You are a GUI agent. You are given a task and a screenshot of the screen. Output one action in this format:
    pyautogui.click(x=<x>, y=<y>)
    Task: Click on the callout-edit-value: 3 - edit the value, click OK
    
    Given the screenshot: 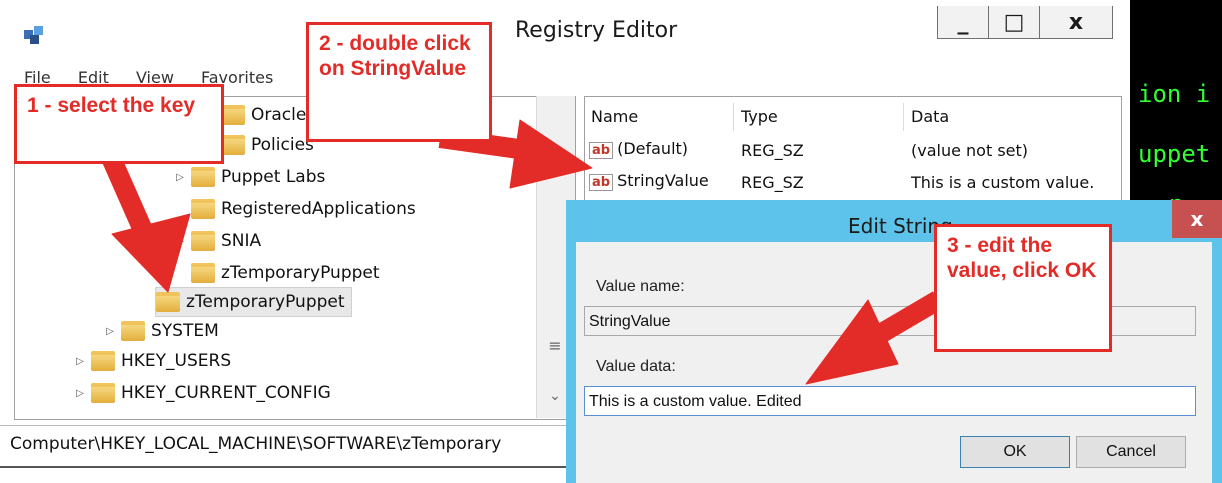 What is the action you would take?
    pyautogui.click(x=1023, y=288)
    